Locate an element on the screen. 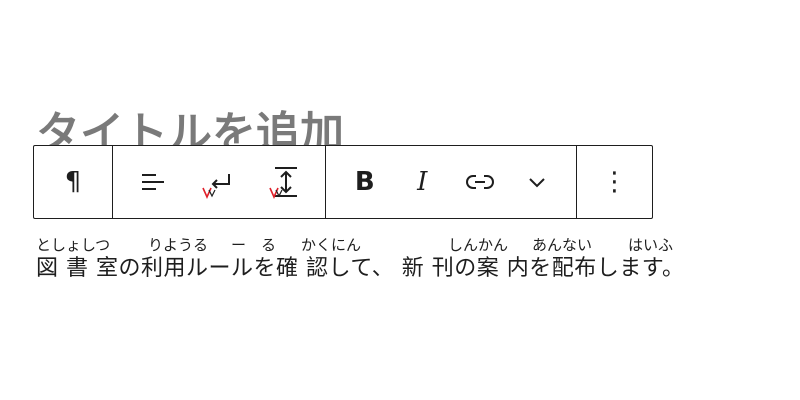 This screenshot has width=800, height=400. ruby-text: りようる is located at coordinates (178, 245).